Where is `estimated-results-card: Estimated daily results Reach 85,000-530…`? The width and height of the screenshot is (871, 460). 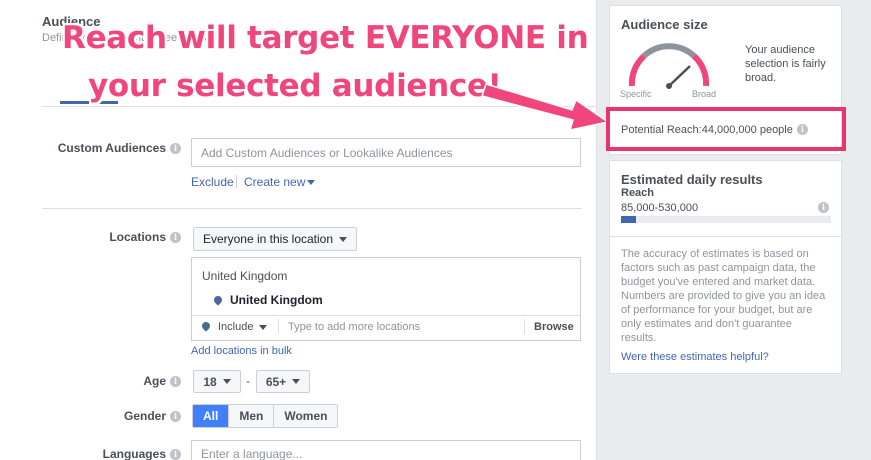
estimated-results-card: Estimated daily results Reach 85,000-530… is located at coordinates (725, 267).